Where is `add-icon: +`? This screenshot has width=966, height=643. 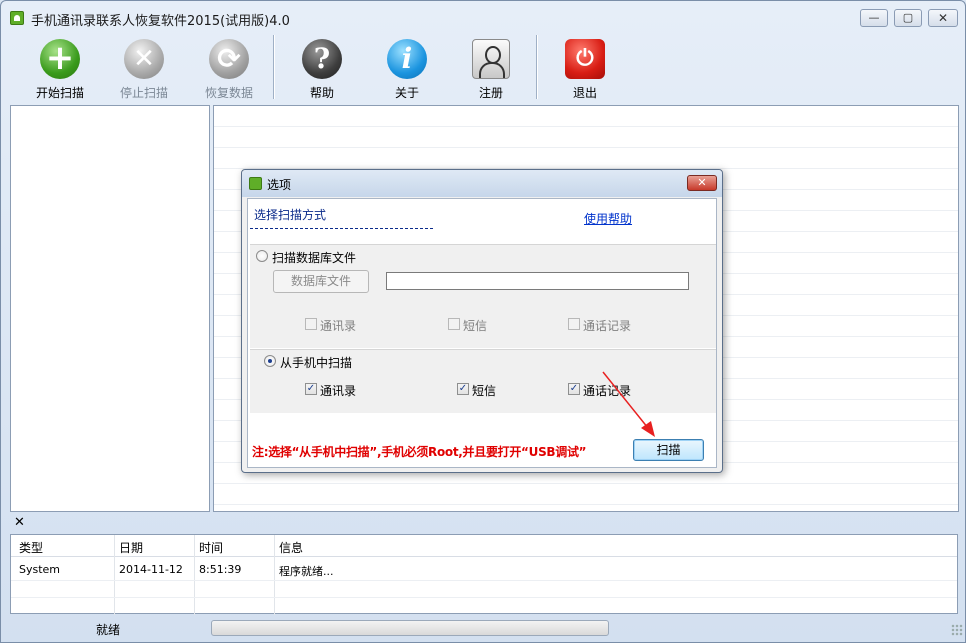
add-icon: + is located at coordinates (60, 59).